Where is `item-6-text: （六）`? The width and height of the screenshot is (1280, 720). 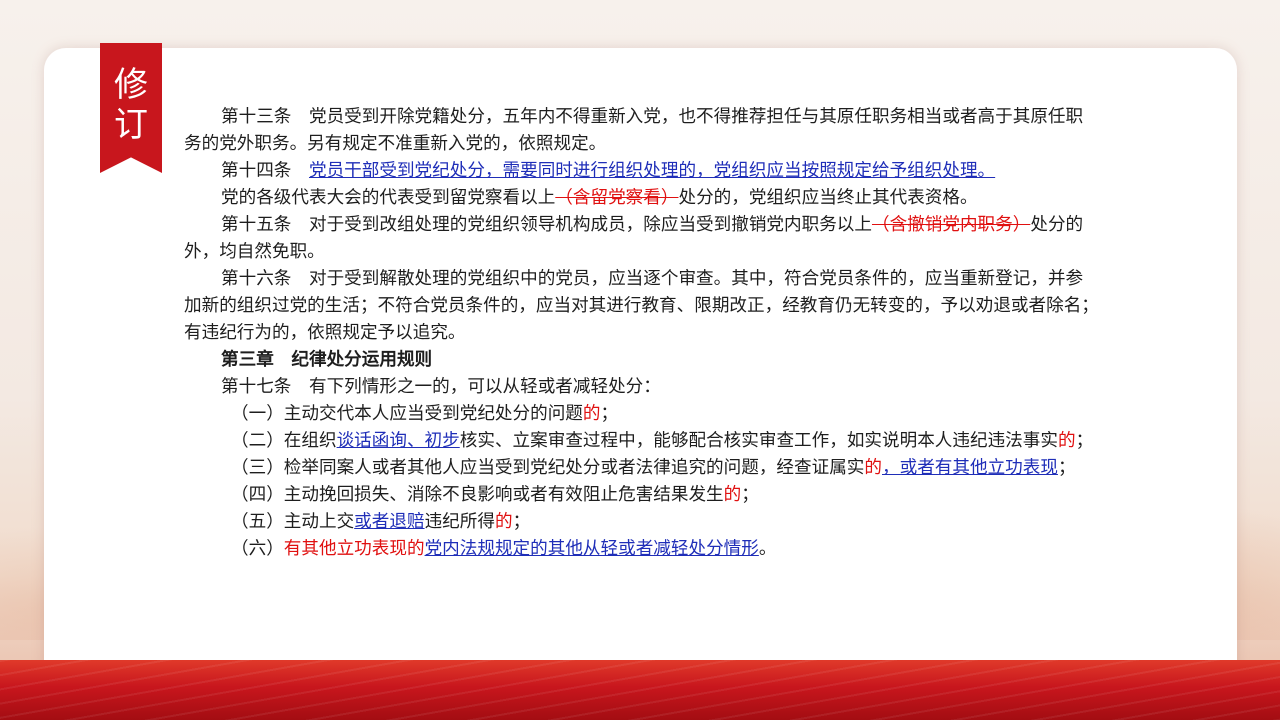
item-6-text: （六） is located at coordinates (257, 549).